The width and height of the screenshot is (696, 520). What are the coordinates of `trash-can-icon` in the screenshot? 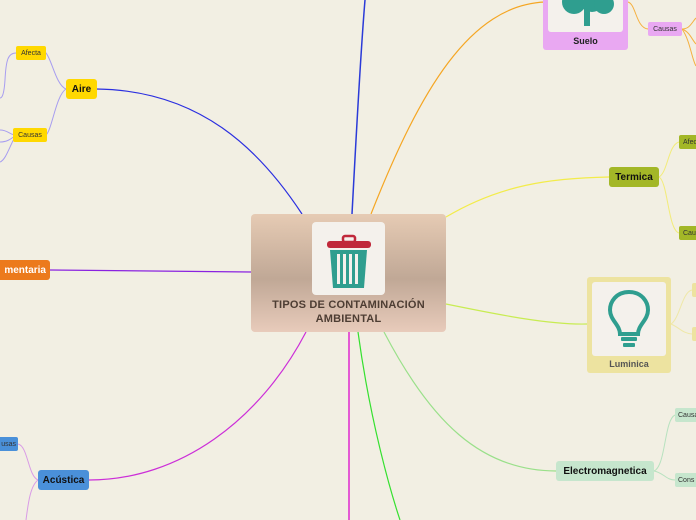 It's located at (349, 261).